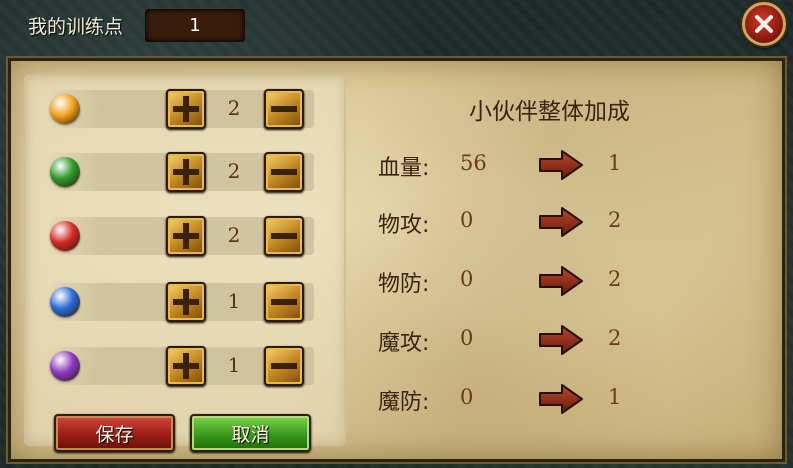 This screenshot has height=468, width=793. Describe the element at coordinates (65, 366) in the screenshot. I see `purple-orb-icon` at that location.